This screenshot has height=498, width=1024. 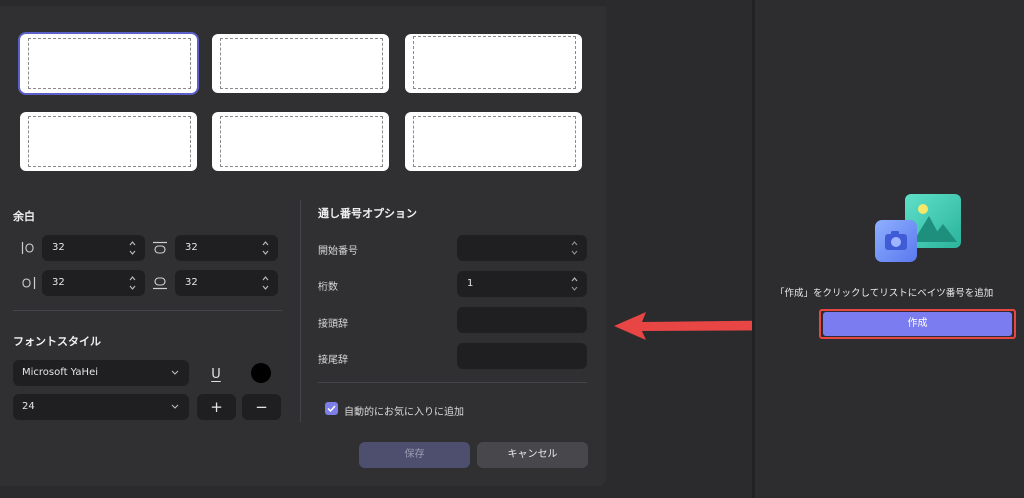 What do you see at coordinates (333, 360) in the screenshot?
I see `suffix-label: 接尾辞` at bounding box center [333, 360].